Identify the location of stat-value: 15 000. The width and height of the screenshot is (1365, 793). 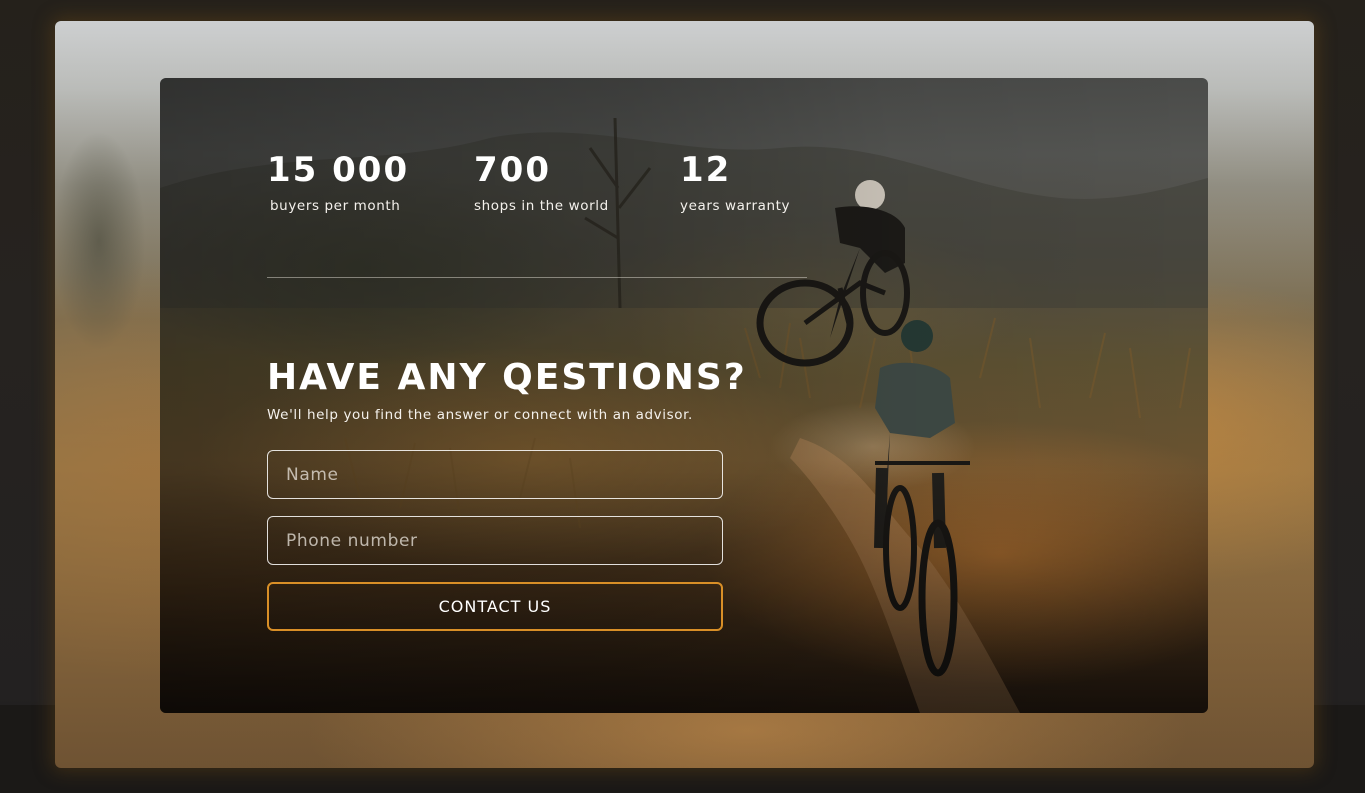
(338, 170).